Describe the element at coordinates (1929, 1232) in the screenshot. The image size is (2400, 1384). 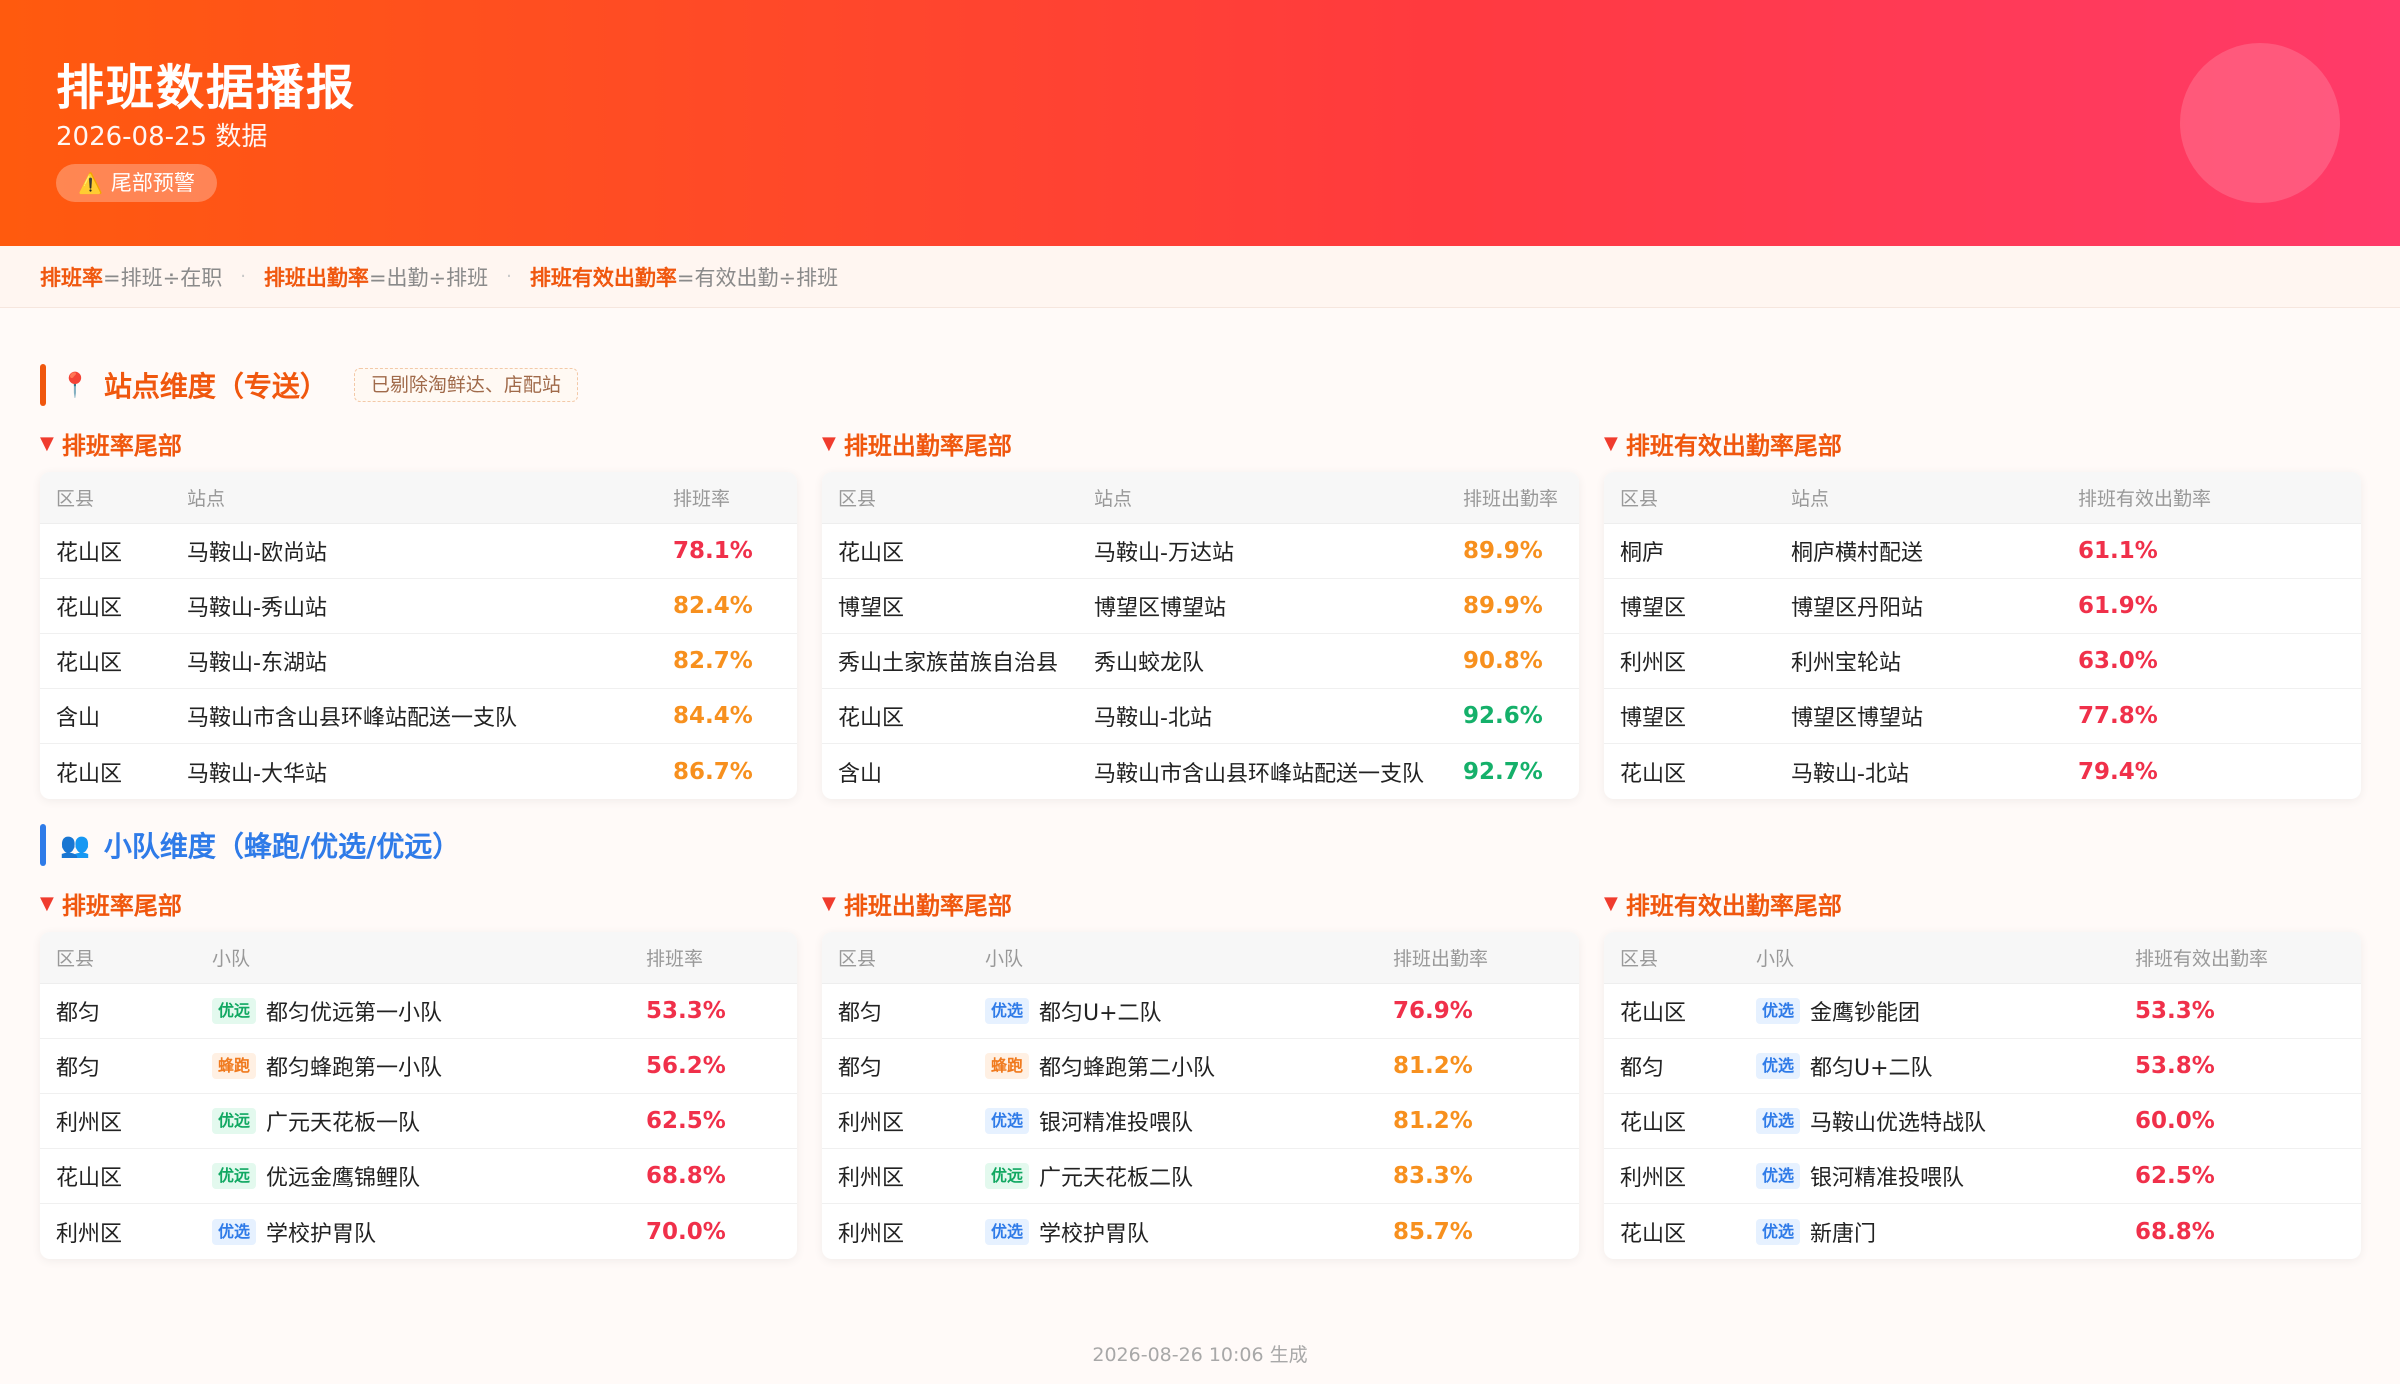
I see `team-cell: 优选 新唐门` at that location.